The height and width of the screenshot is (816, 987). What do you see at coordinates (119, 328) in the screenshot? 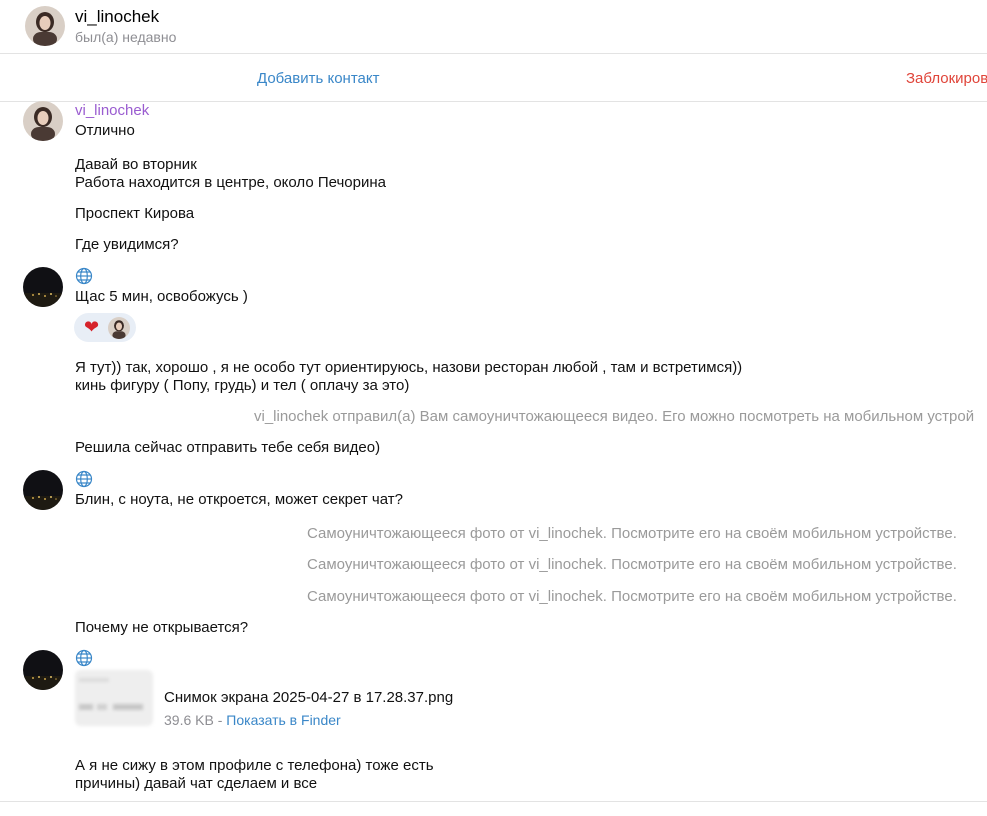
I see `reactor-avatar` at bounding box center [119, 328].